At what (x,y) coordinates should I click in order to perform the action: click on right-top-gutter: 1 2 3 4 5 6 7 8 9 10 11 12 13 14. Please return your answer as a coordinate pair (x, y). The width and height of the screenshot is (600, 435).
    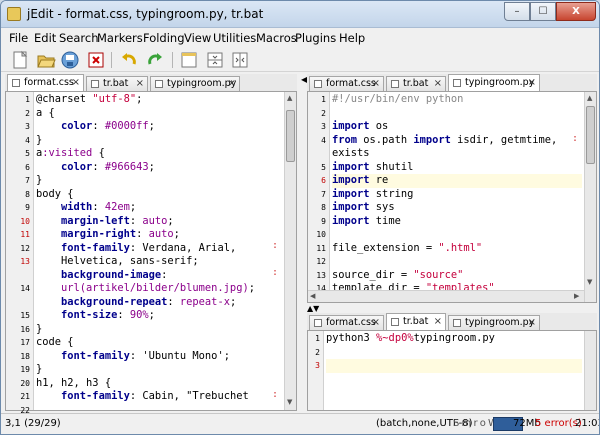
    Looking at the image, I should click on (319, 192).